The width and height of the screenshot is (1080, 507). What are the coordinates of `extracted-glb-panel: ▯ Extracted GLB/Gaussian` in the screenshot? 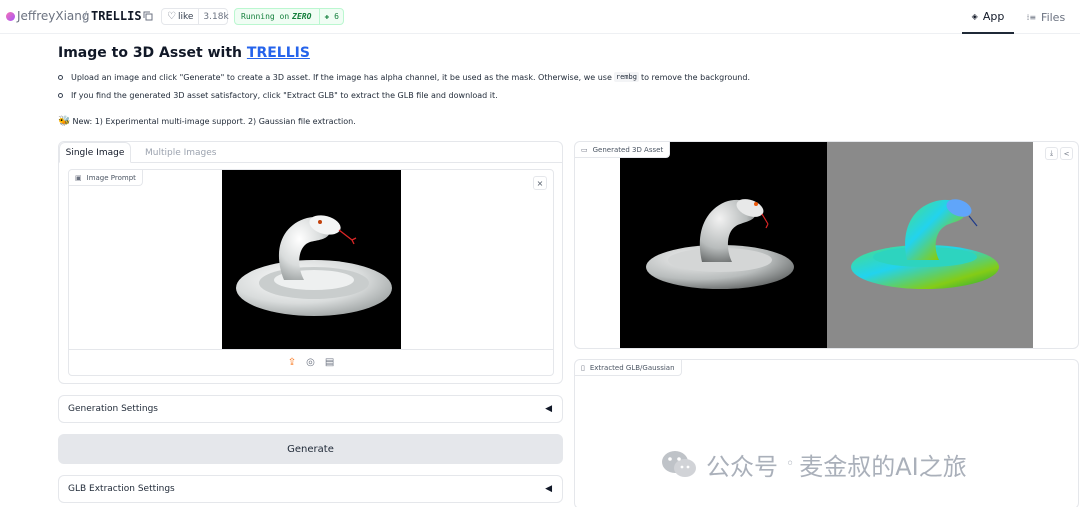 It's located at (826, 433).